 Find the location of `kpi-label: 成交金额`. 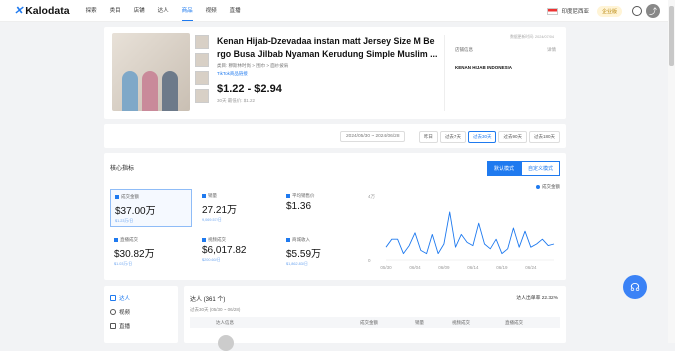

kpi-label: 成交金额 is located at coordinates (151, 197).